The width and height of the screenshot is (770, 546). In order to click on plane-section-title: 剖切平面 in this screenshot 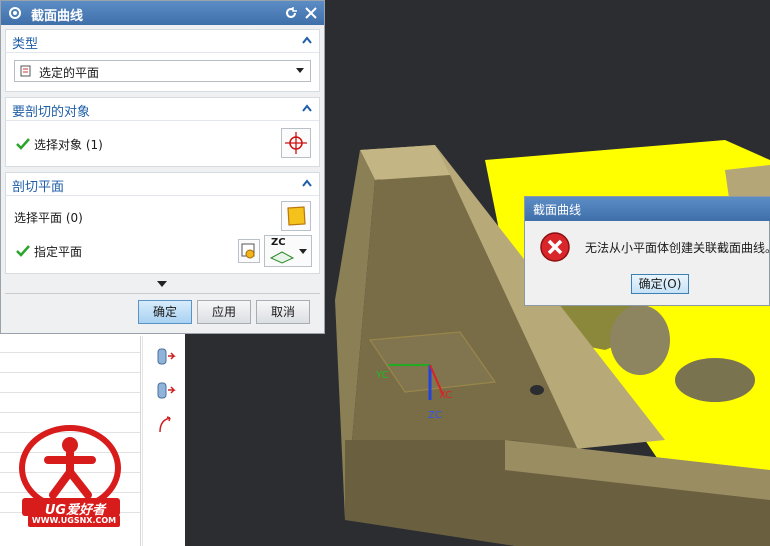, I will do `click(38, 187)`.